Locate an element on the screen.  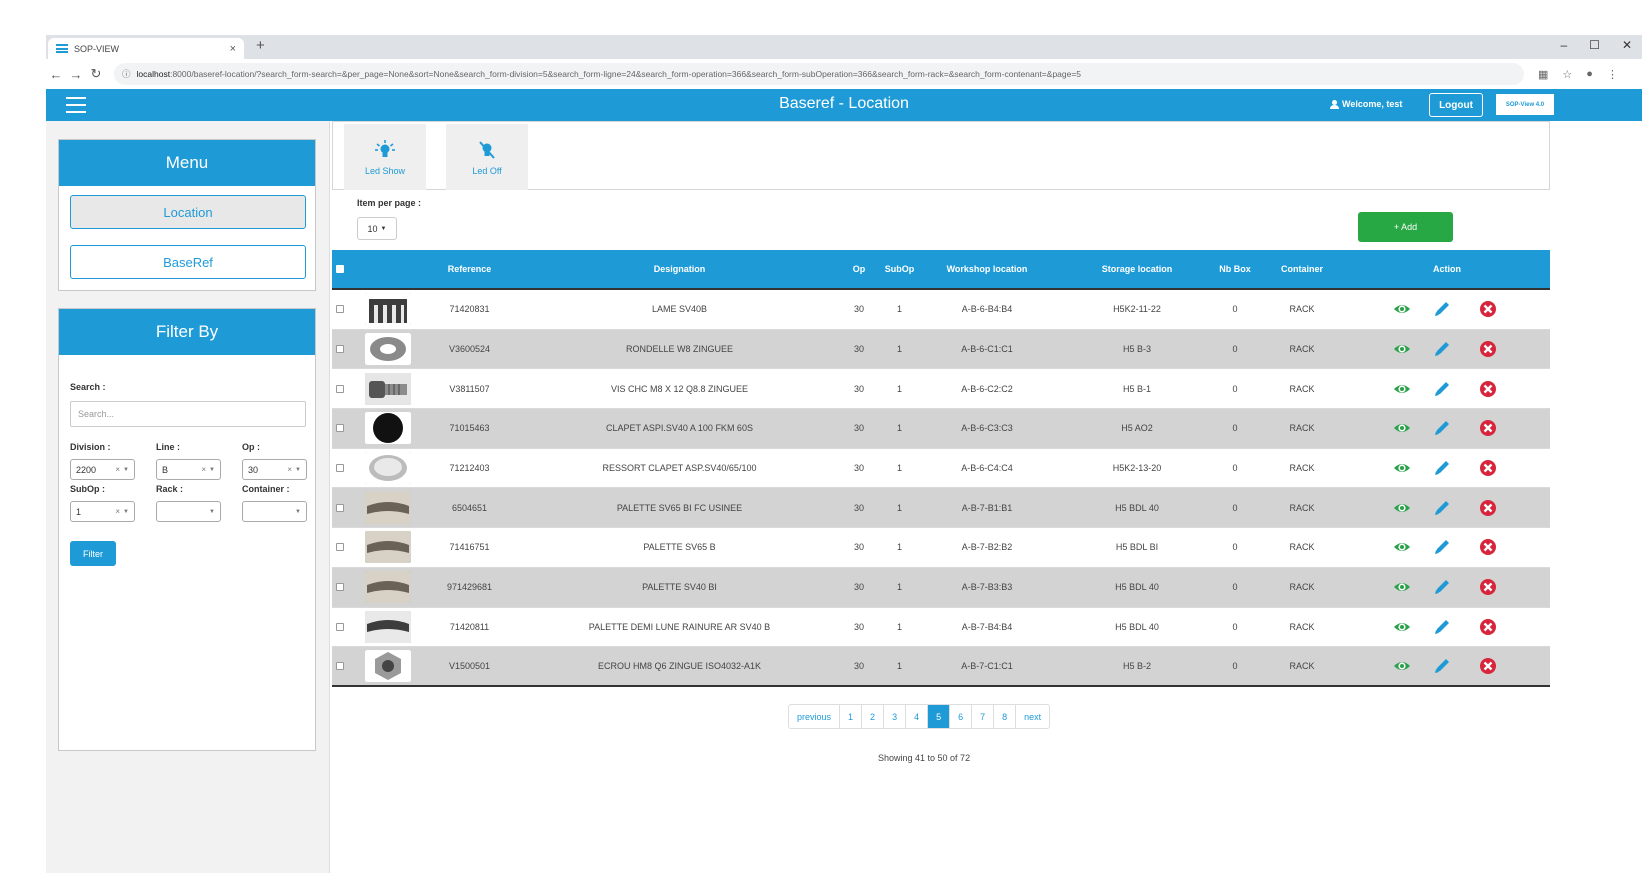
per-page-select: 10 ▼ is located at coordinates (377, 228).